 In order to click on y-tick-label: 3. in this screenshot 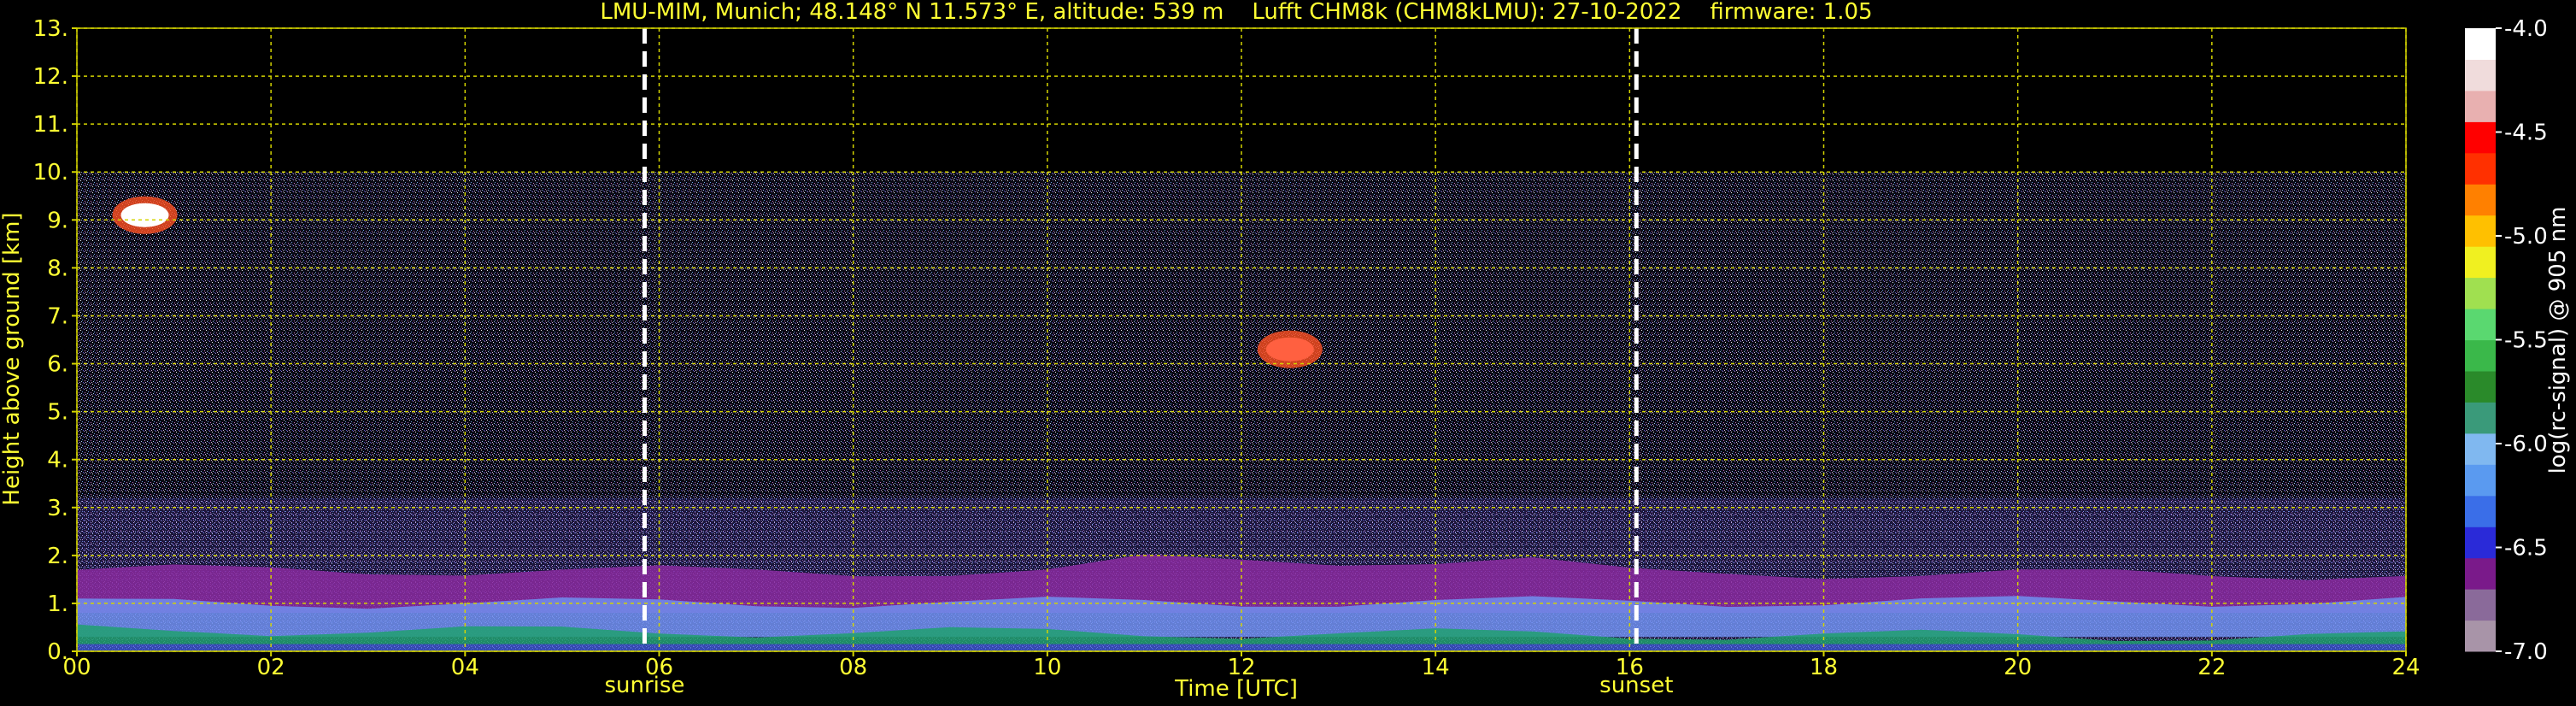, I will do `click(57, 508)`.